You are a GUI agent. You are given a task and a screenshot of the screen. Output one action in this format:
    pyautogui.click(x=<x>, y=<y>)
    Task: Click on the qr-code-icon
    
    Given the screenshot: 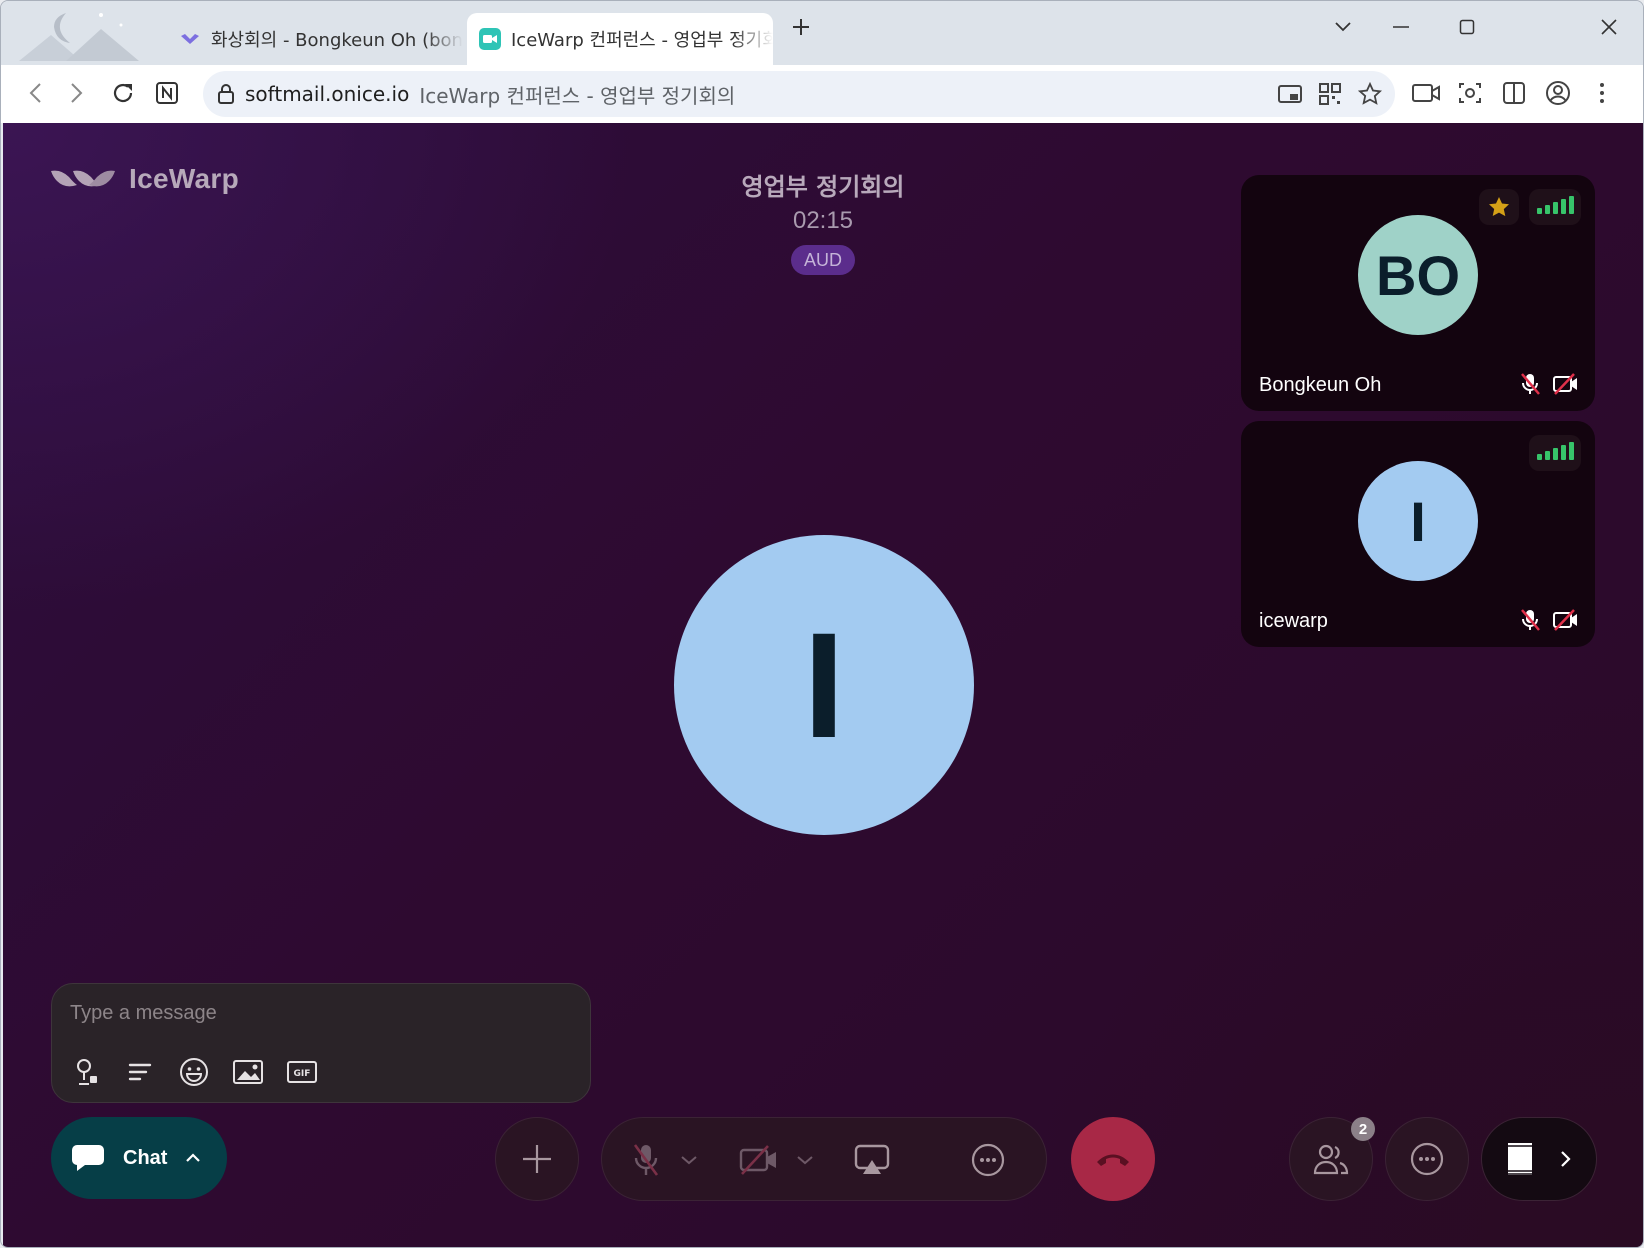 What is the action you would take?
    pyautogui.click(x=1330, y=94)
    